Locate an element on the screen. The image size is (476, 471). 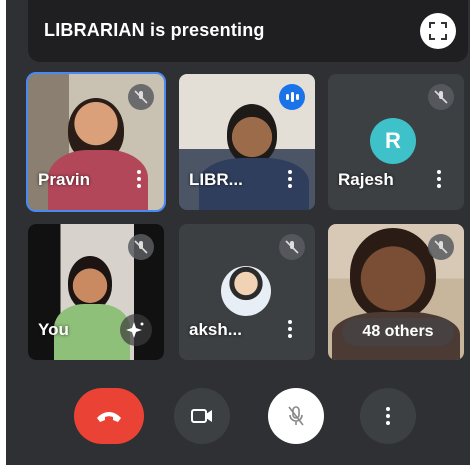
participant-name: You is located at coordinates (53, 329).